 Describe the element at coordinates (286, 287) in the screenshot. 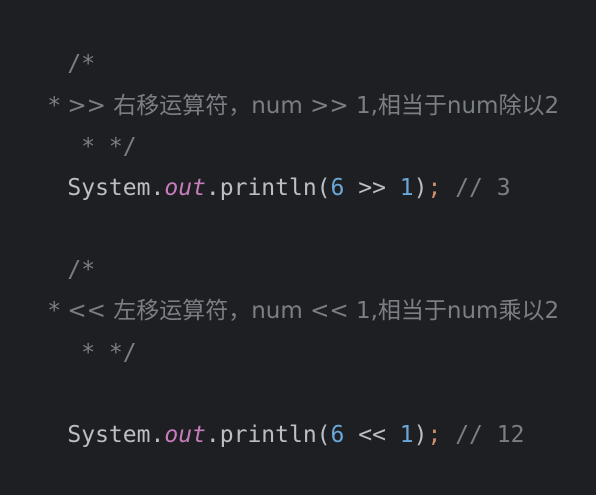

I see `code-line-6: * << 左移运算符，num << 1,相当于num乘以2` at that location.